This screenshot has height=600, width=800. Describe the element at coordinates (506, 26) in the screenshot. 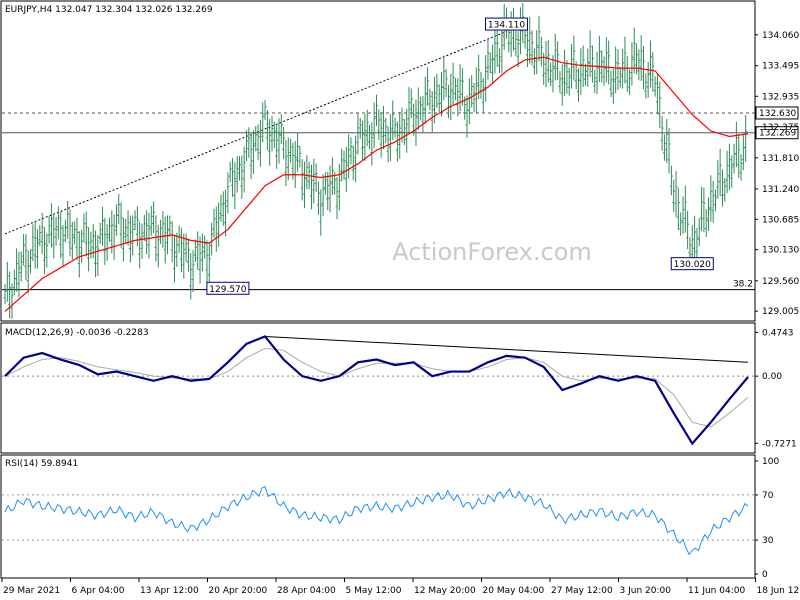

I see `price-annotation-label: 134.110` at that location.